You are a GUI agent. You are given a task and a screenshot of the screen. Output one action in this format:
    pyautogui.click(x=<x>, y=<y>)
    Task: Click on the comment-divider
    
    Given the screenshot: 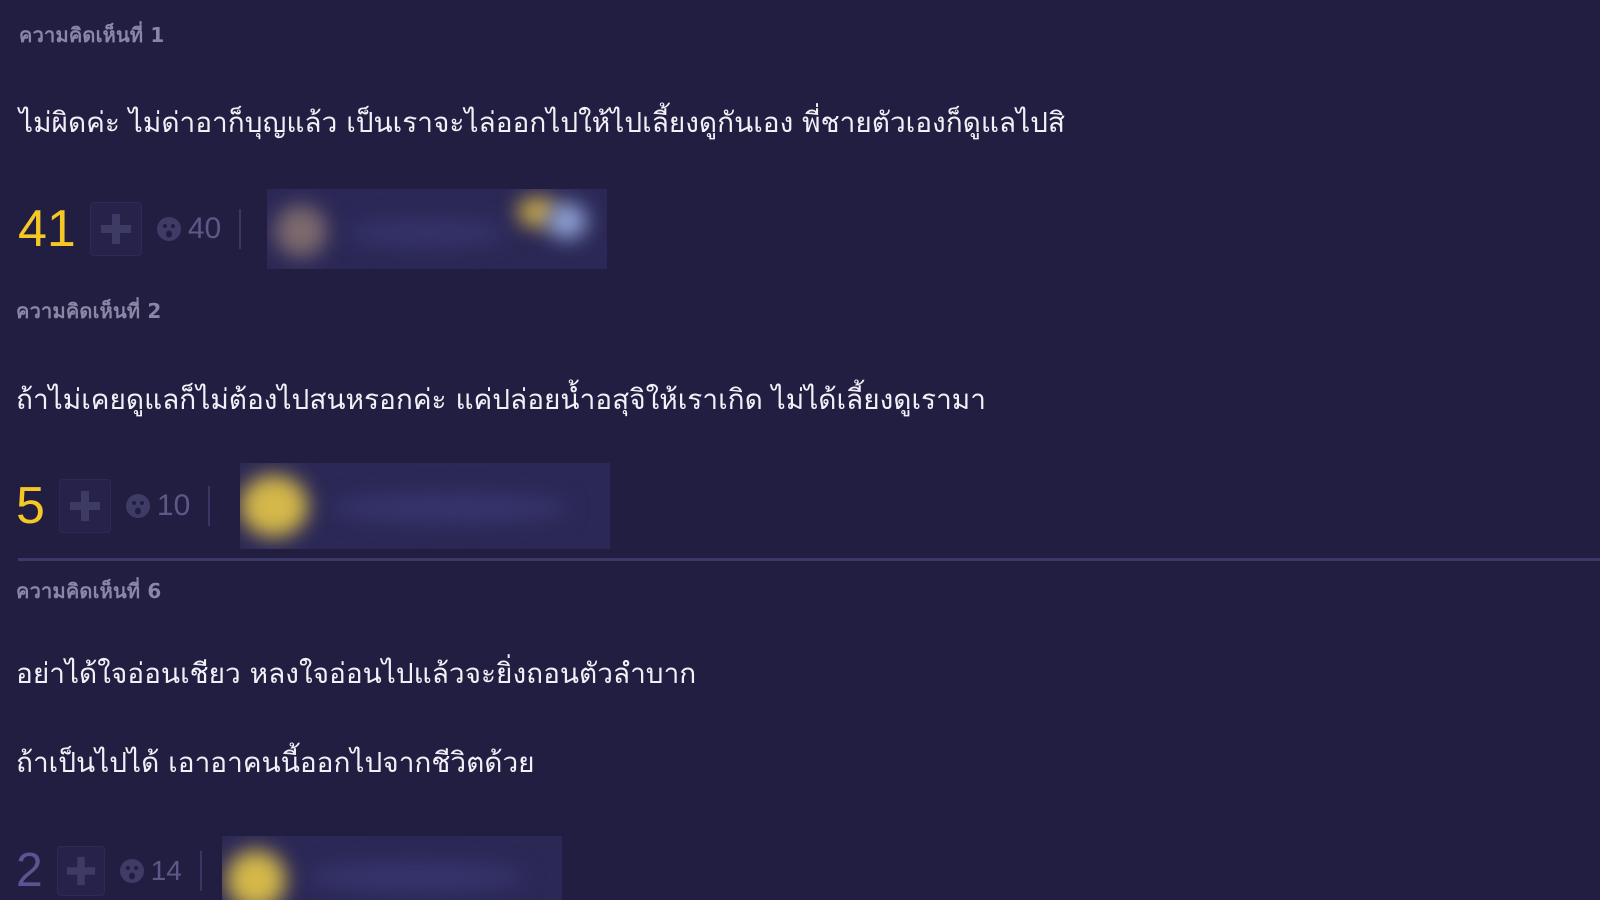 What is the action you would take?
    pyautogui.click(x=809, y=559)
    